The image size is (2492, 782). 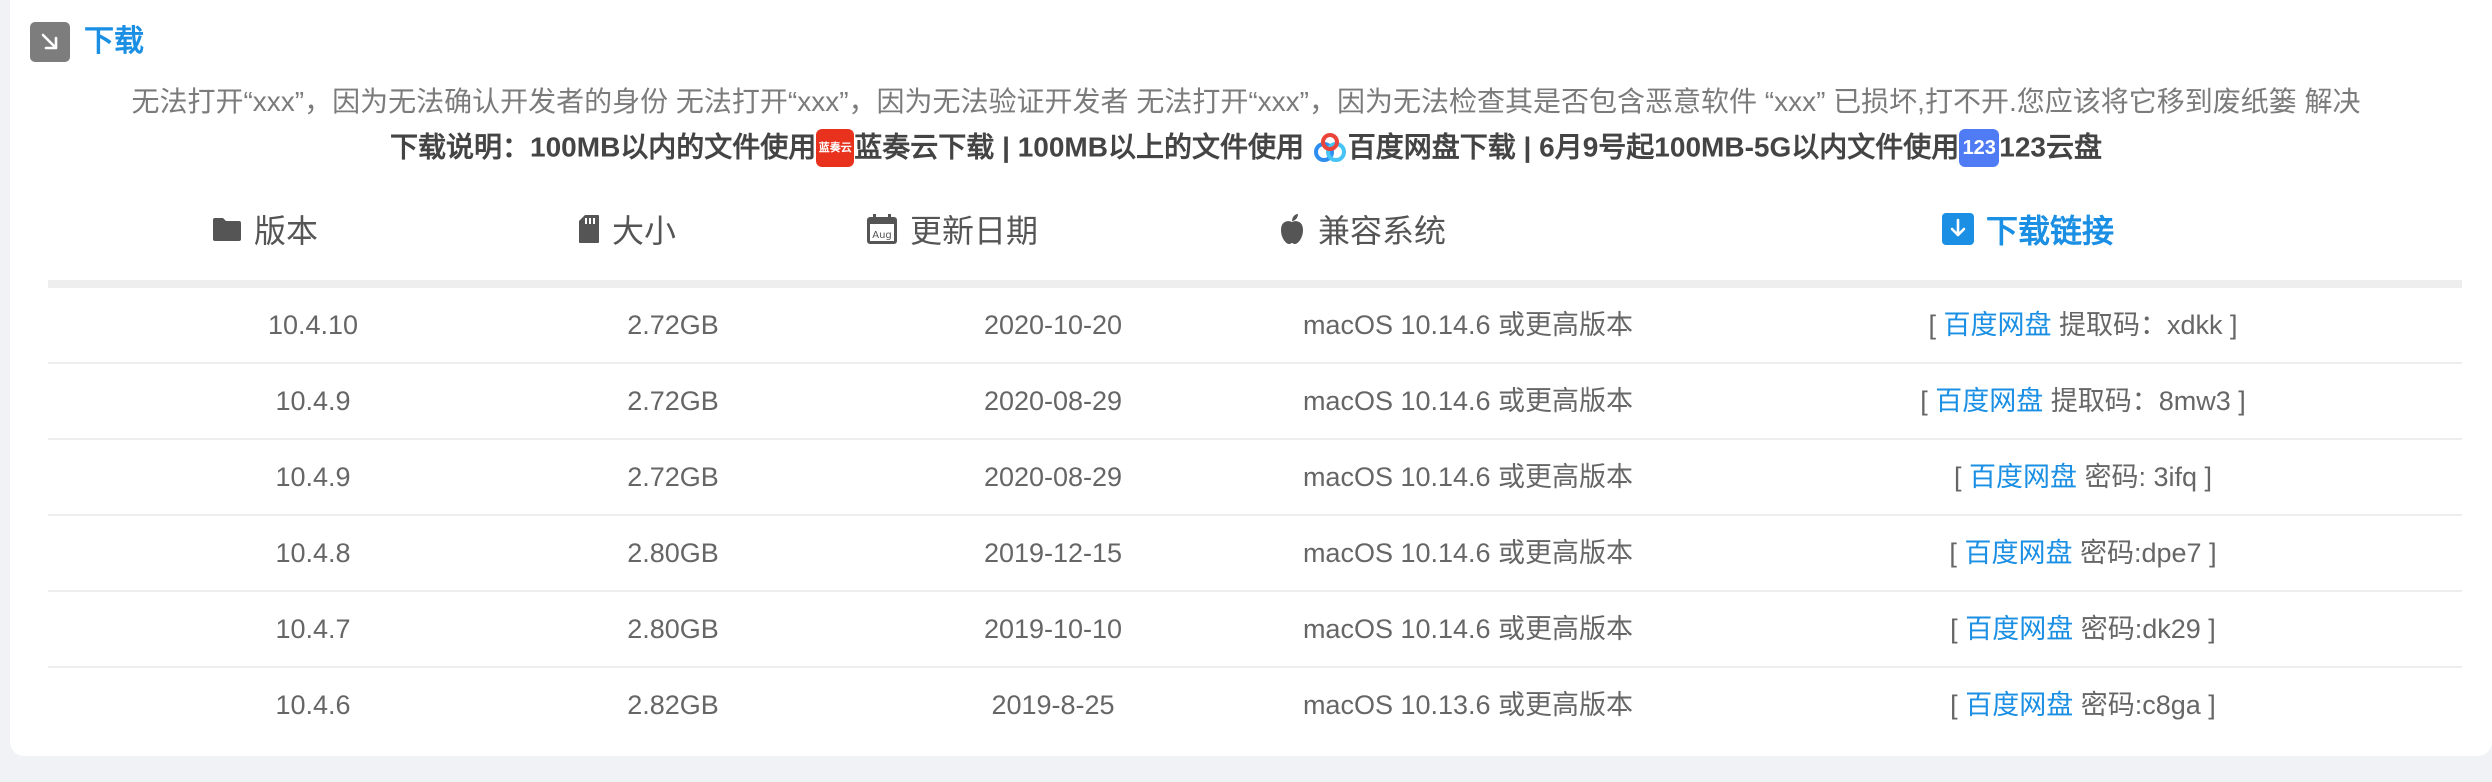 I want to click on cell-version: 10.4.8, so click(x=313, y=553).